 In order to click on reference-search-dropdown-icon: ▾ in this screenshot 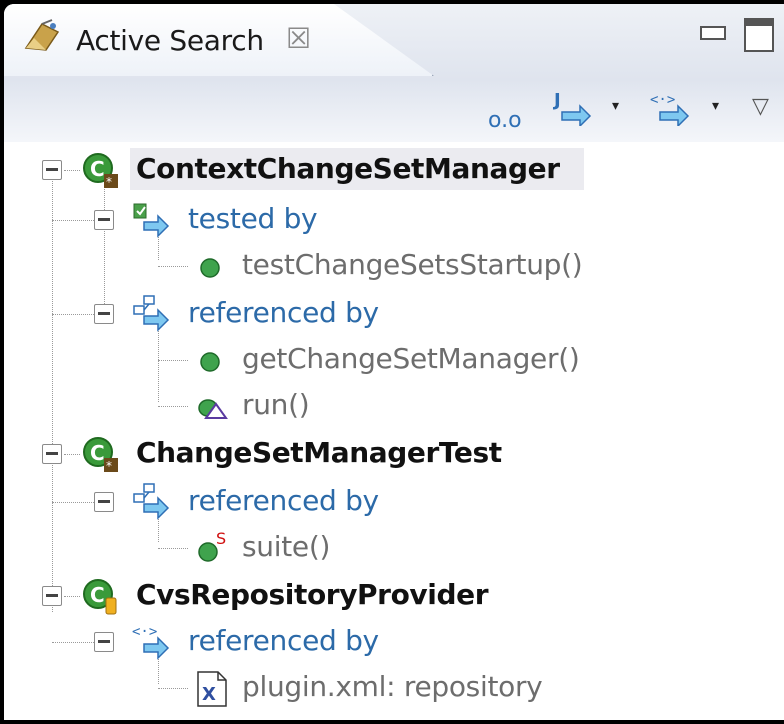, I will do `click(715, 106)`.